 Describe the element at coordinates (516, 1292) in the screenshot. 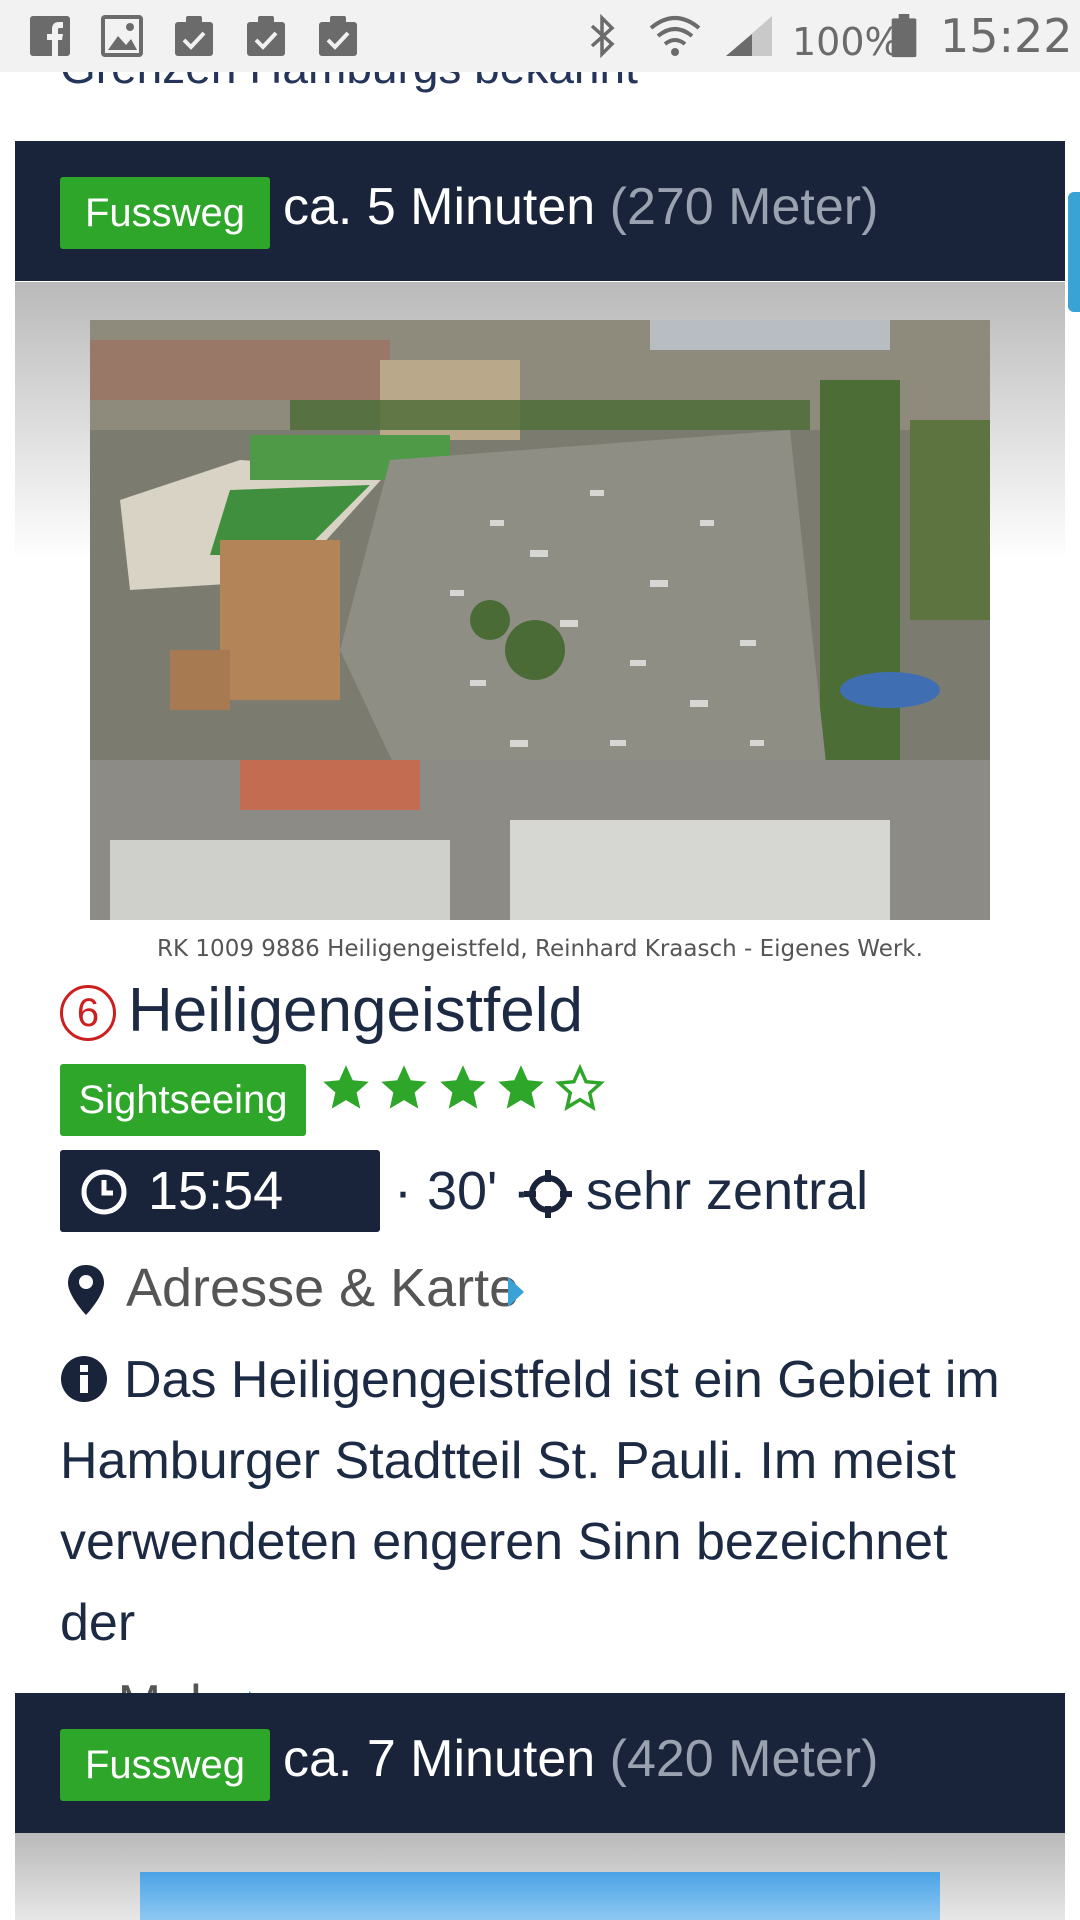

I see `chevron-right-icon` at that location.